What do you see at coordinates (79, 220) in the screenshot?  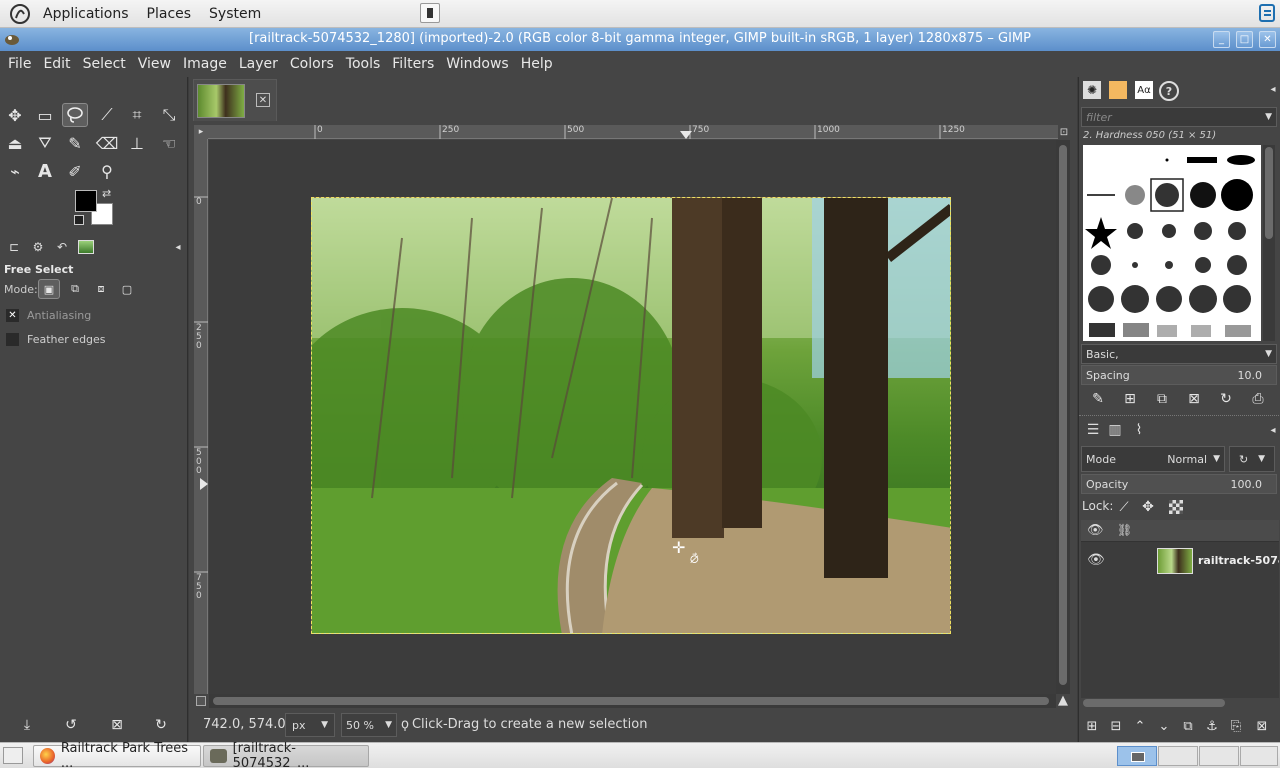 I see `default-colors-icon` at bounding box center [79, 220].